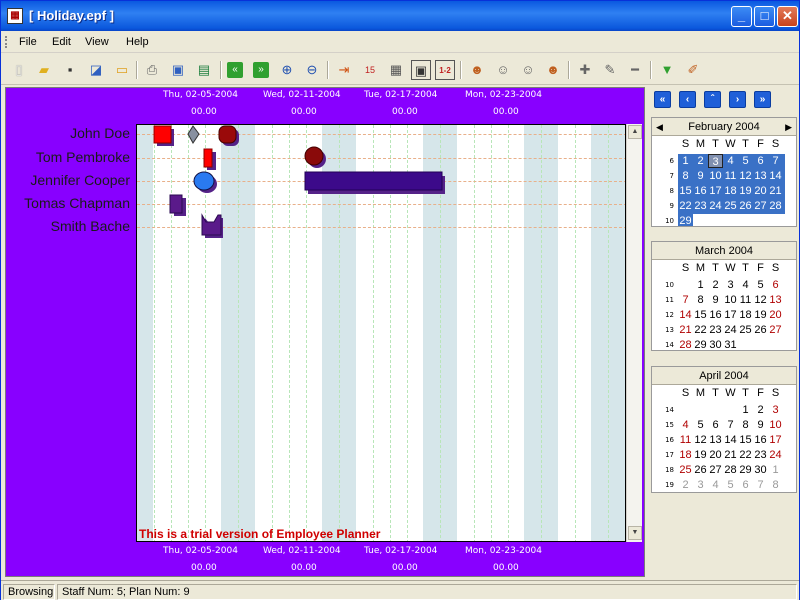  I want to click on close-button: ✕, so click(787, 16).